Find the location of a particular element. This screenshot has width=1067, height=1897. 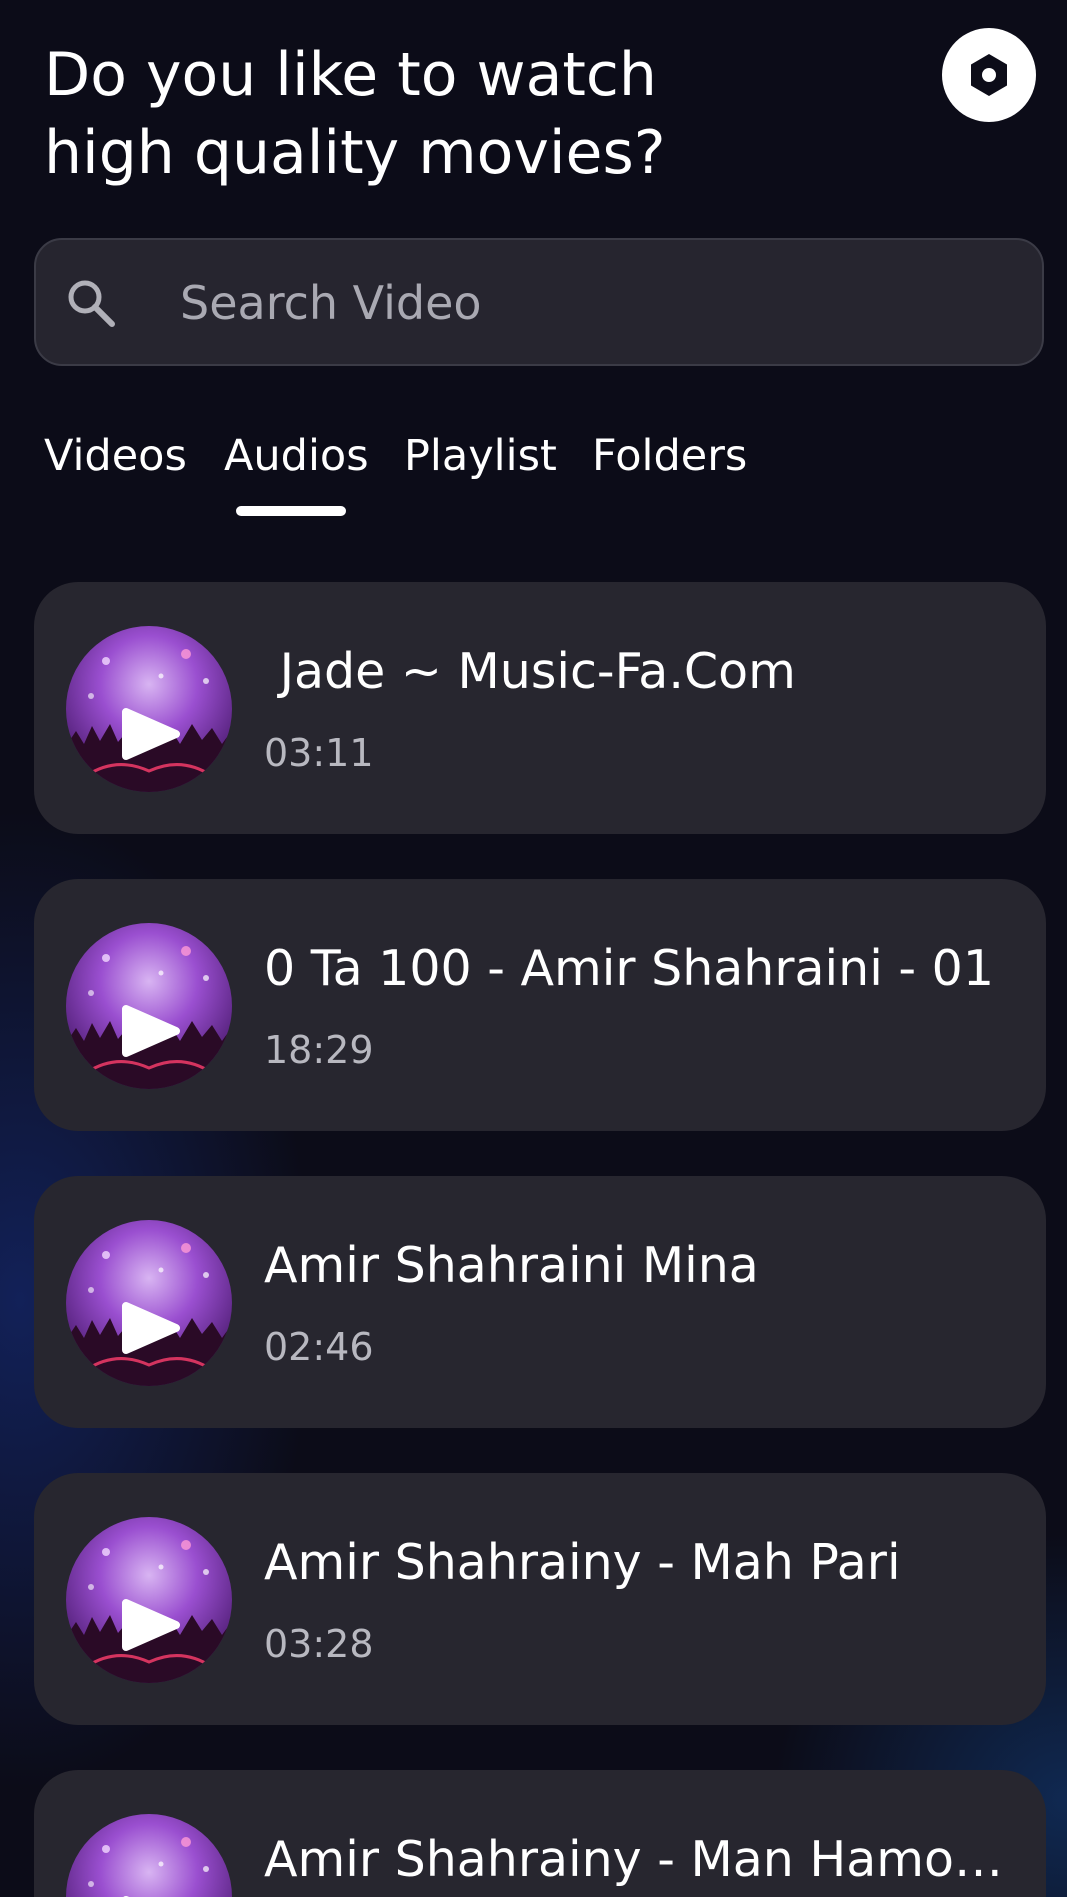

audio-duration: 03:28 is located at coordinates (319, 1644).